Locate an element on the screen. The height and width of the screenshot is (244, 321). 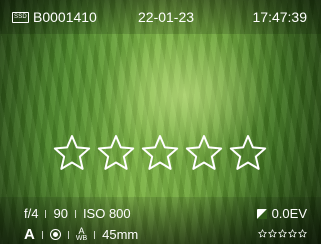
metering-icon is located at coordinates (55, 234).